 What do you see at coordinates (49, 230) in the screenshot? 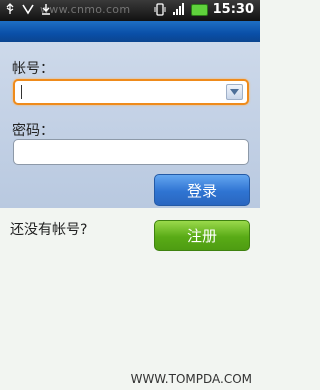
I see `no-account-prompt: 还没有帐号?` at bounding box center [49, 230].